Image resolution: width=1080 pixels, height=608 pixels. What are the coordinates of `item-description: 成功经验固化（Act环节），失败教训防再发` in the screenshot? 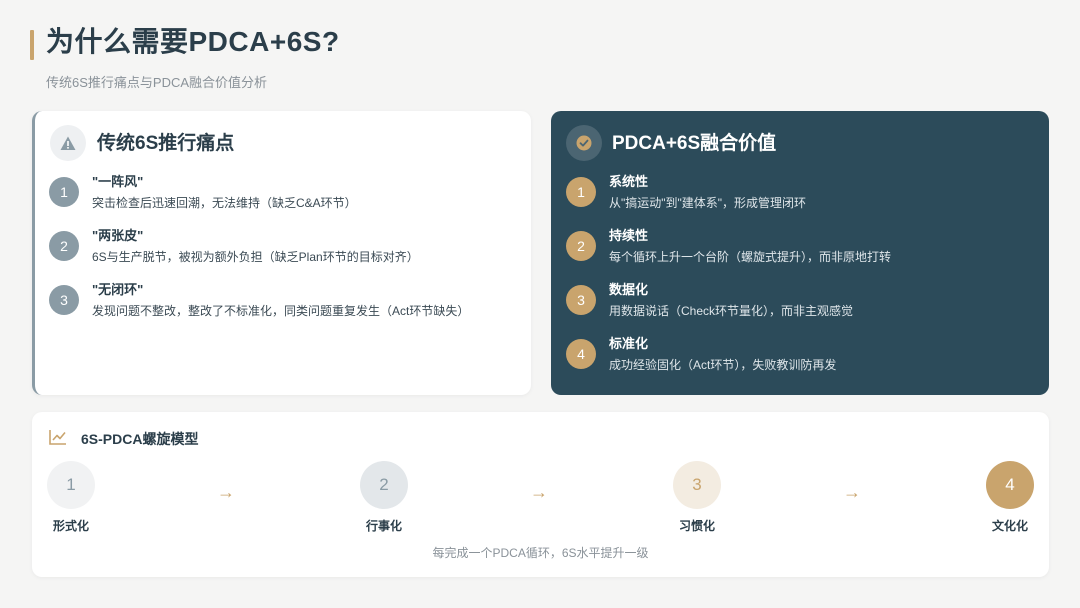 It's located at (723, 365).